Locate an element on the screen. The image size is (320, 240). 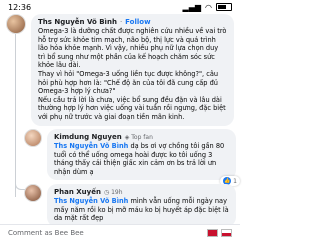
comment-author: Phan Xuyến is located at coordinates (77, 192).